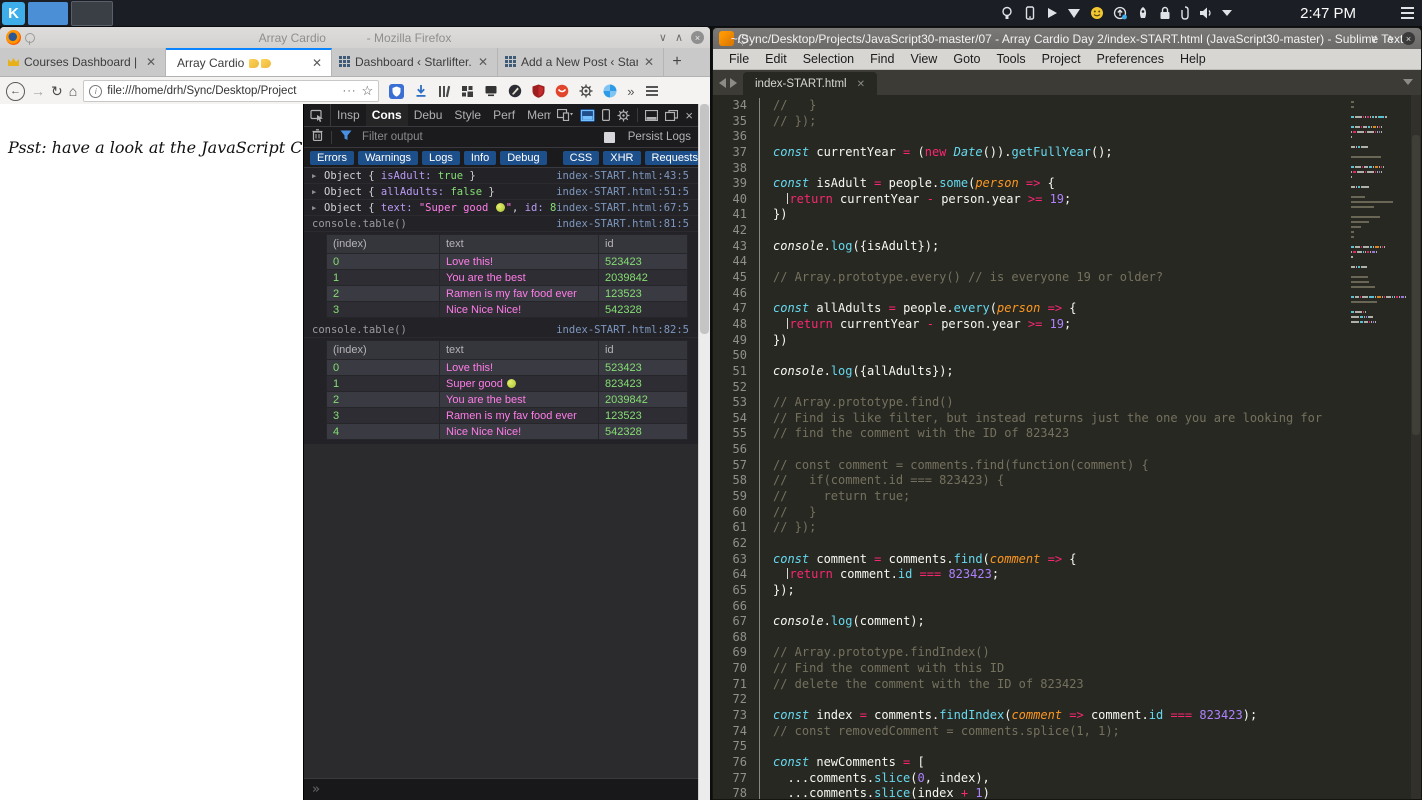 The image size is (1422, 800). I want to click on tab-index-start: index-START.html ✕, so click(810, 84).